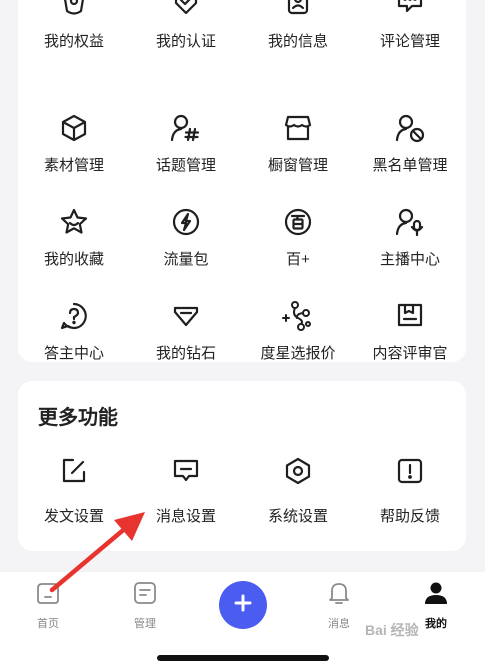 This screenshot has width=485, height=671. What do you see at coordinates (298, 471) in the screenshot?
I see `hexagon-gear-icon` at bounding box center [298, 471].